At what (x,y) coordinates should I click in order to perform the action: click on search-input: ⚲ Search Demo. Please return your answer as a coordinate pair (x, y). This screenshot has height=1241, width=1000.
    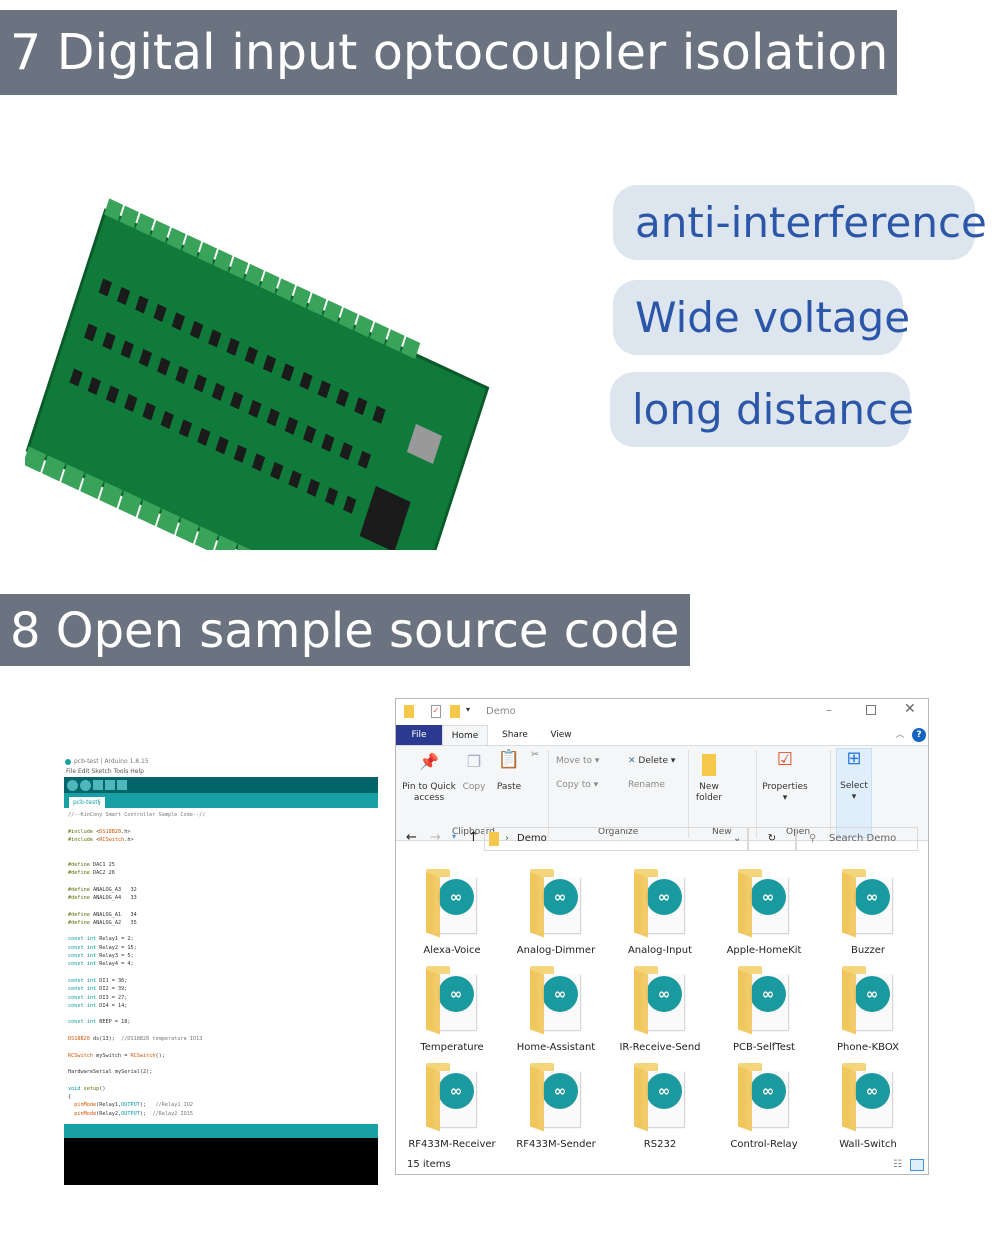
    Looking at the image, I should click on (857, 839).